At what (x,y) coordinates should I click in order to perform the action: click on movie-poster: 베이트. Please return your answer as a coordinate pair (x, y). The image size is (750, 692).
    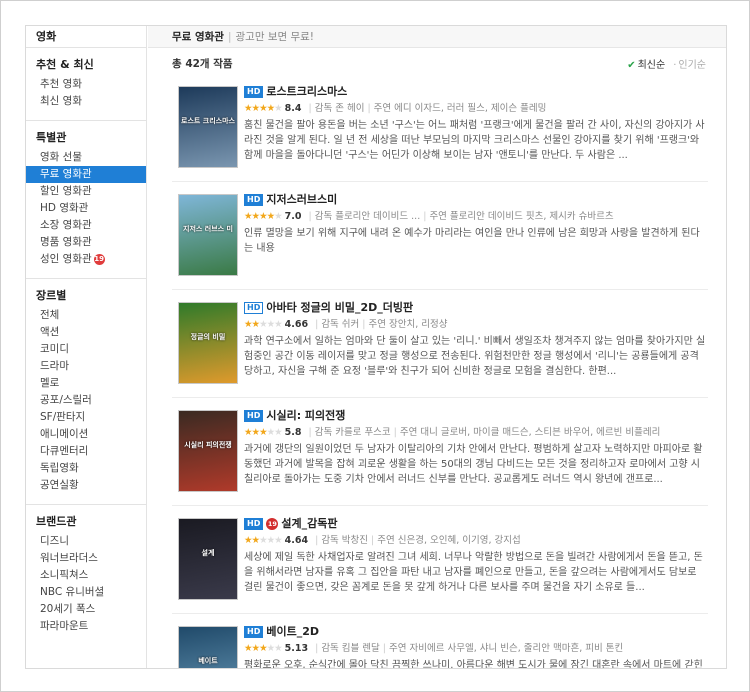
    Looking at the image, I should click on (208, 647).